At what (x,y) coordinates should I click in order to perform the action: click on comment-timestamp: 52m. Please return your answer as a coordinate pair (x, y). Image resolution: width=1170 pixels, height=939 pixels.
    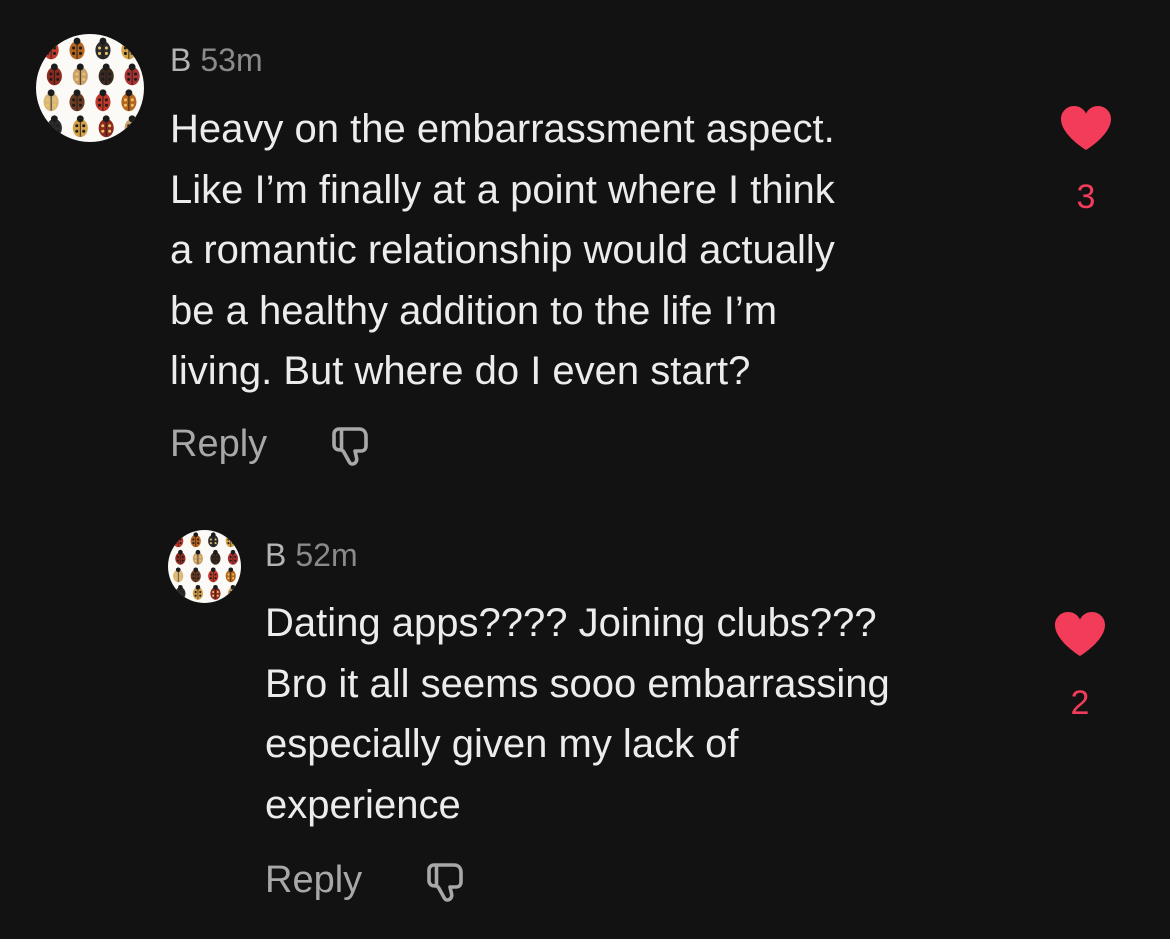
    Looking at the image, I should click on (326, 555).